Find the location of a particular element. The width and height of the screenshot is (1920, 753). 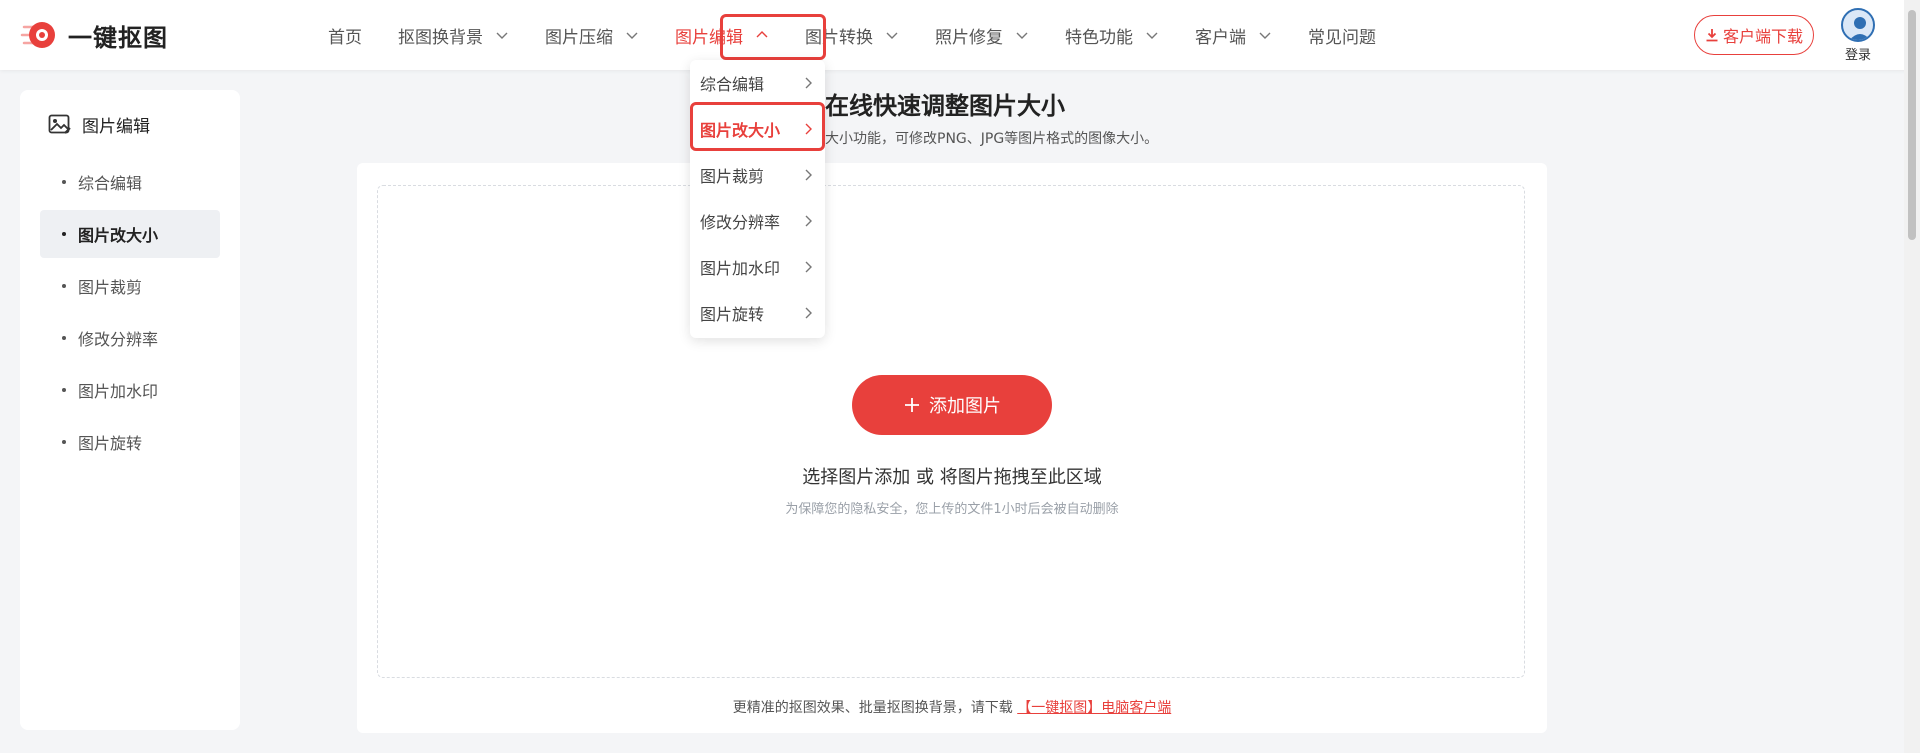

logo-icon is located at coordinates (38, 35).